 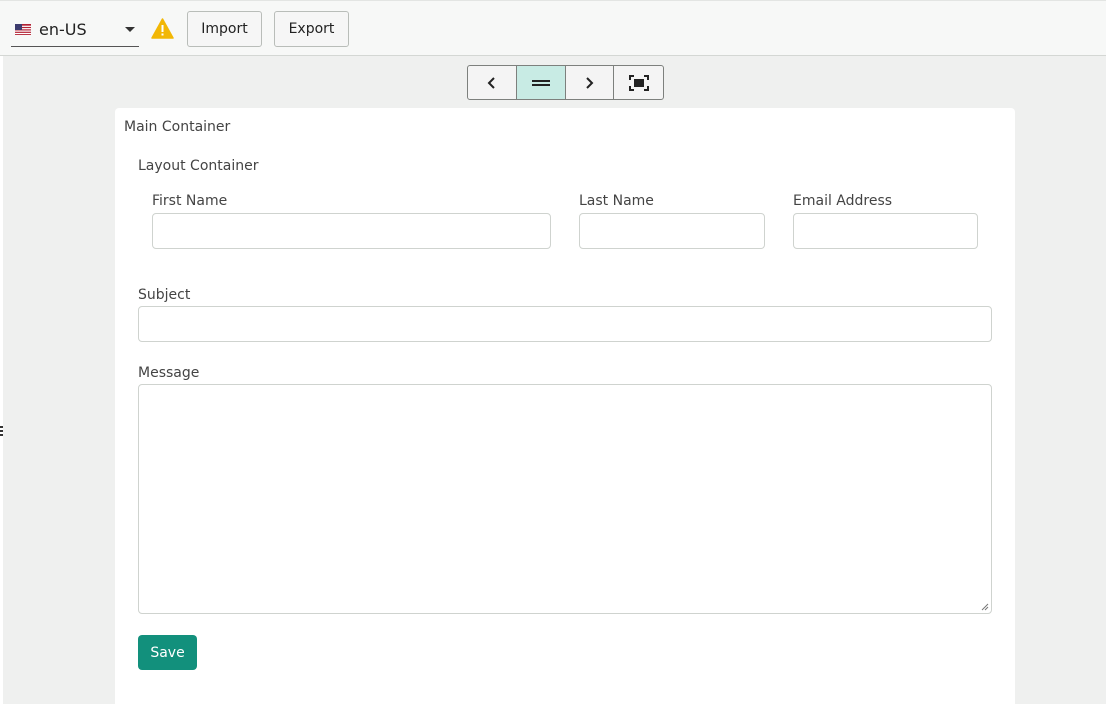 I want to click on subject-field, so click(x=565, y=324).